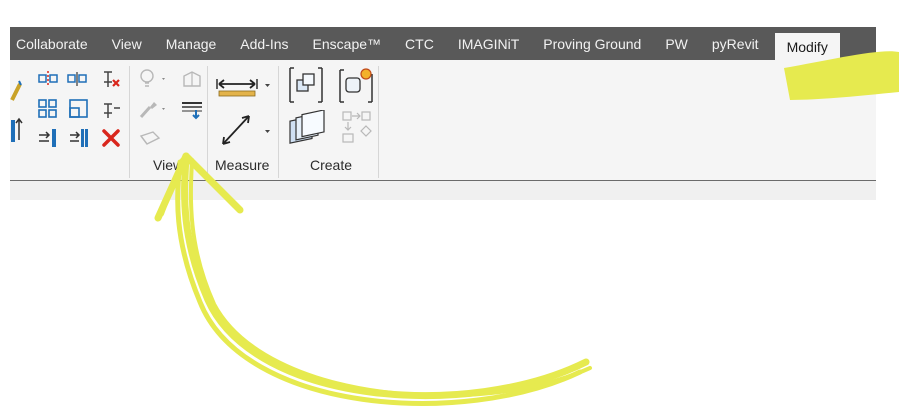  Describe the element at coordinates (735, 43) in the screenshot. I see `tab-pyrevit: pyRevit` at that location.